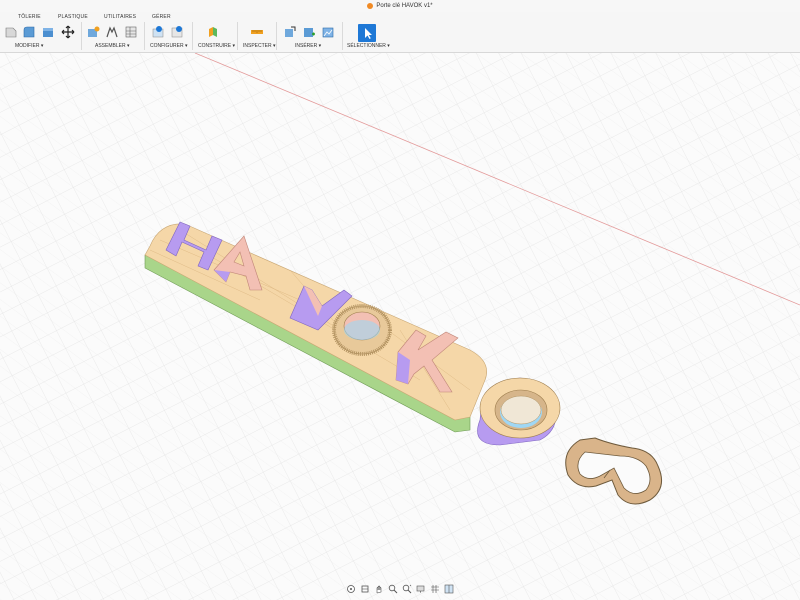 This screenshot has height=600, width=800. What do you see at coordinates (365, 589) in the screenshot?
I see `look-at-icon` at bounding box center [365, 589].